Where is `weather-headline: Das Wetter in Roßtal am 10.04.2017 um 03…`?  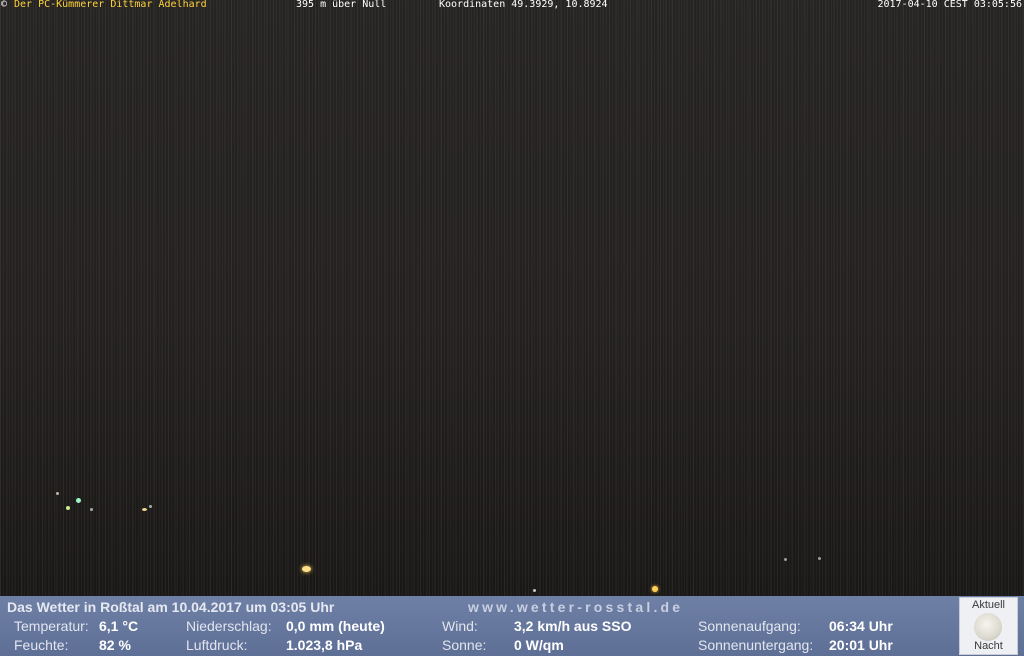
weather-headline: Das Wetter in Roßtal am 10.04.2017 um 03… is located at coordinates (171, 607).